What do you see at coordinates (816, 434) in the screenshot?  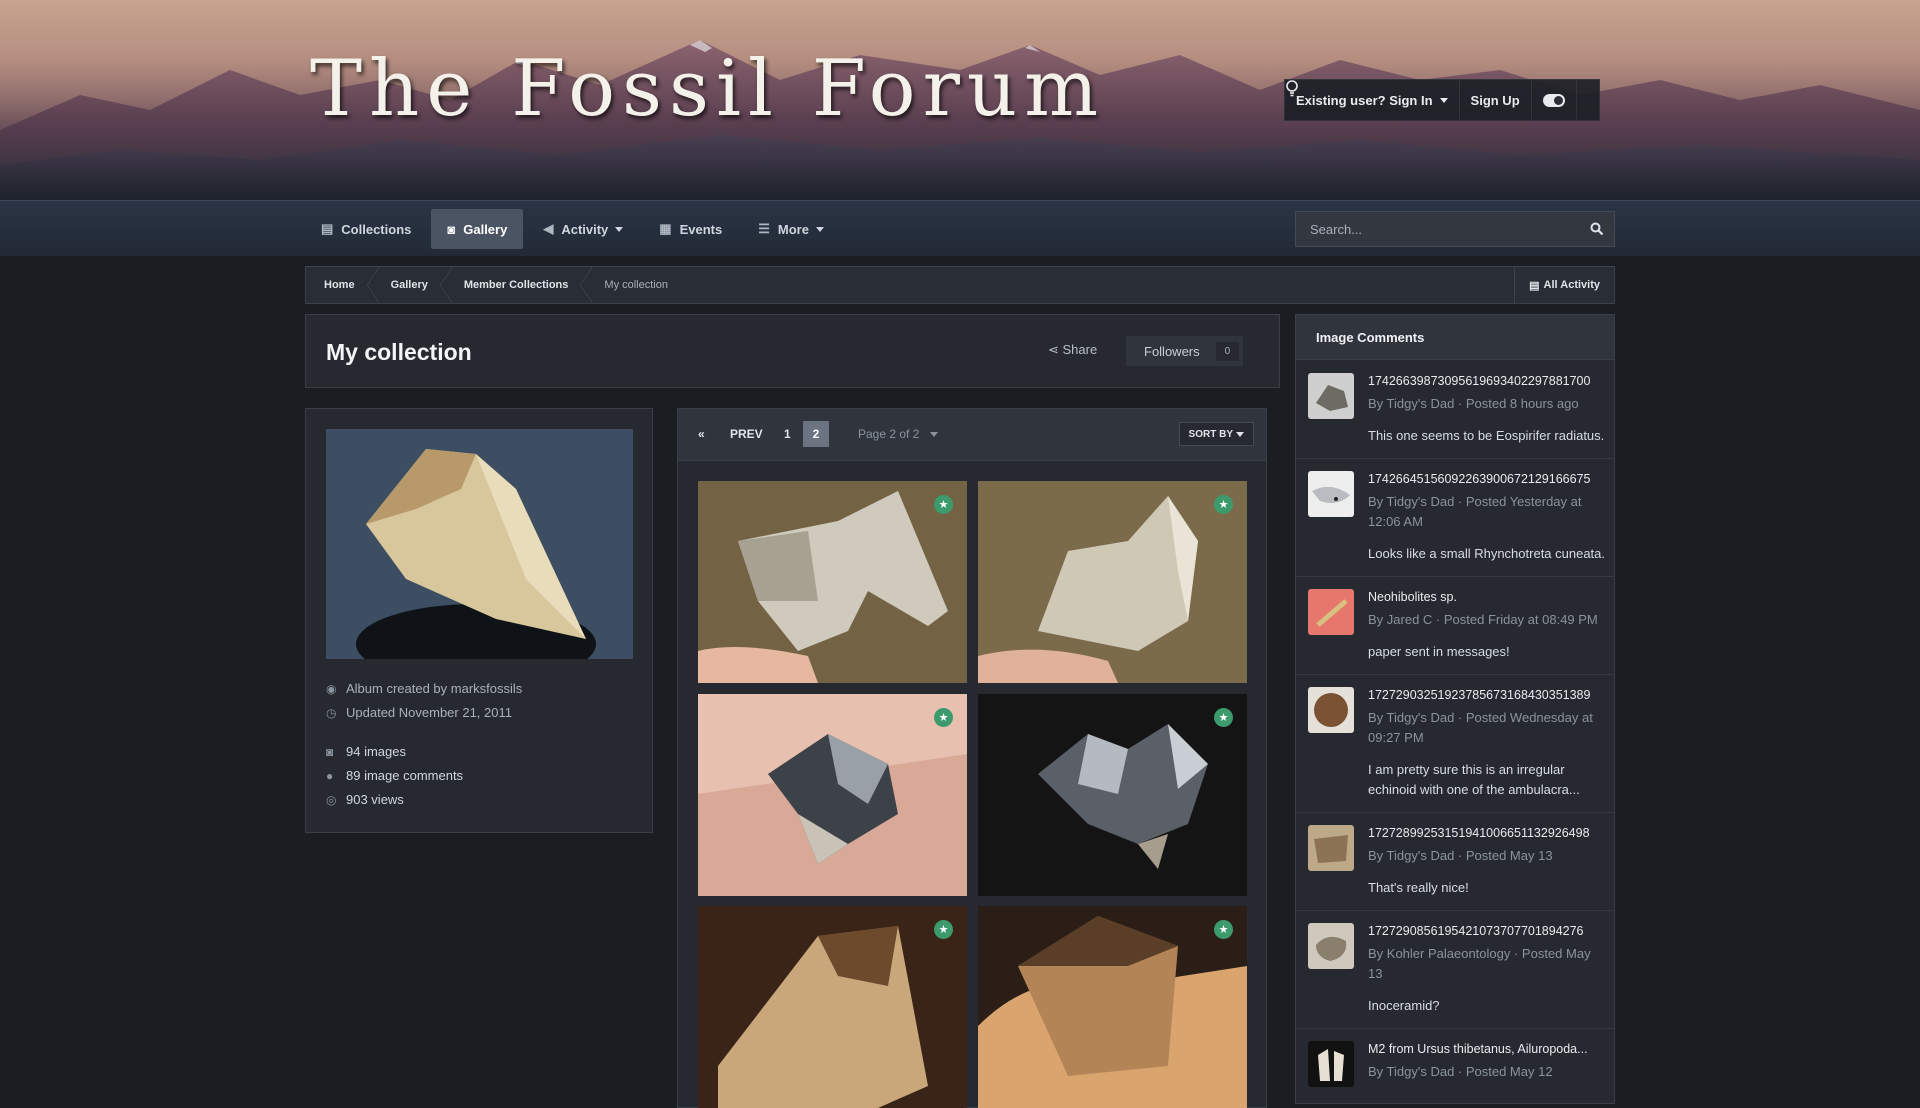 I see `page-2-button: 2` at bounding box center [816, 434].